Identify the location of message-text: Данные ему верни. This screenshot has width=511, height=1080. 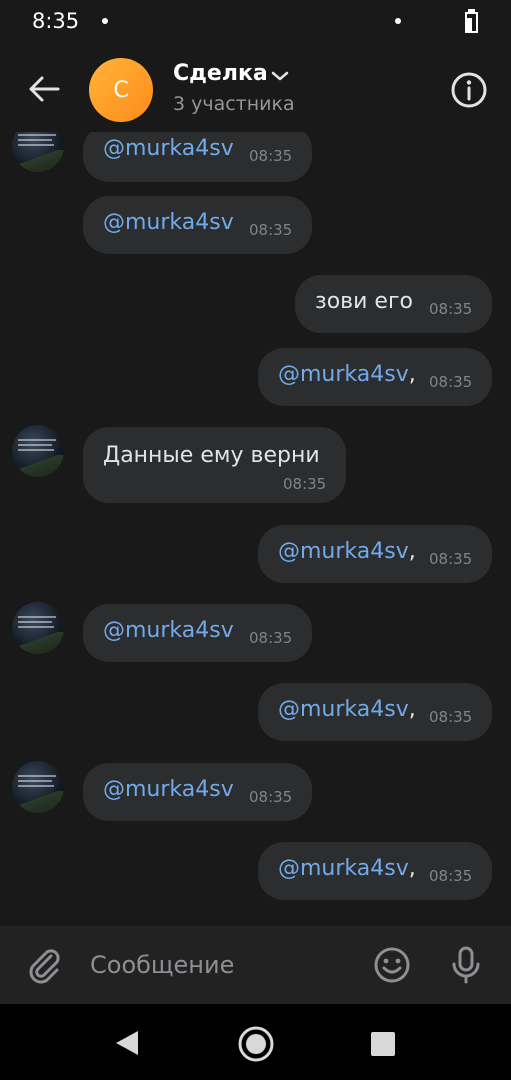
(211, 455).